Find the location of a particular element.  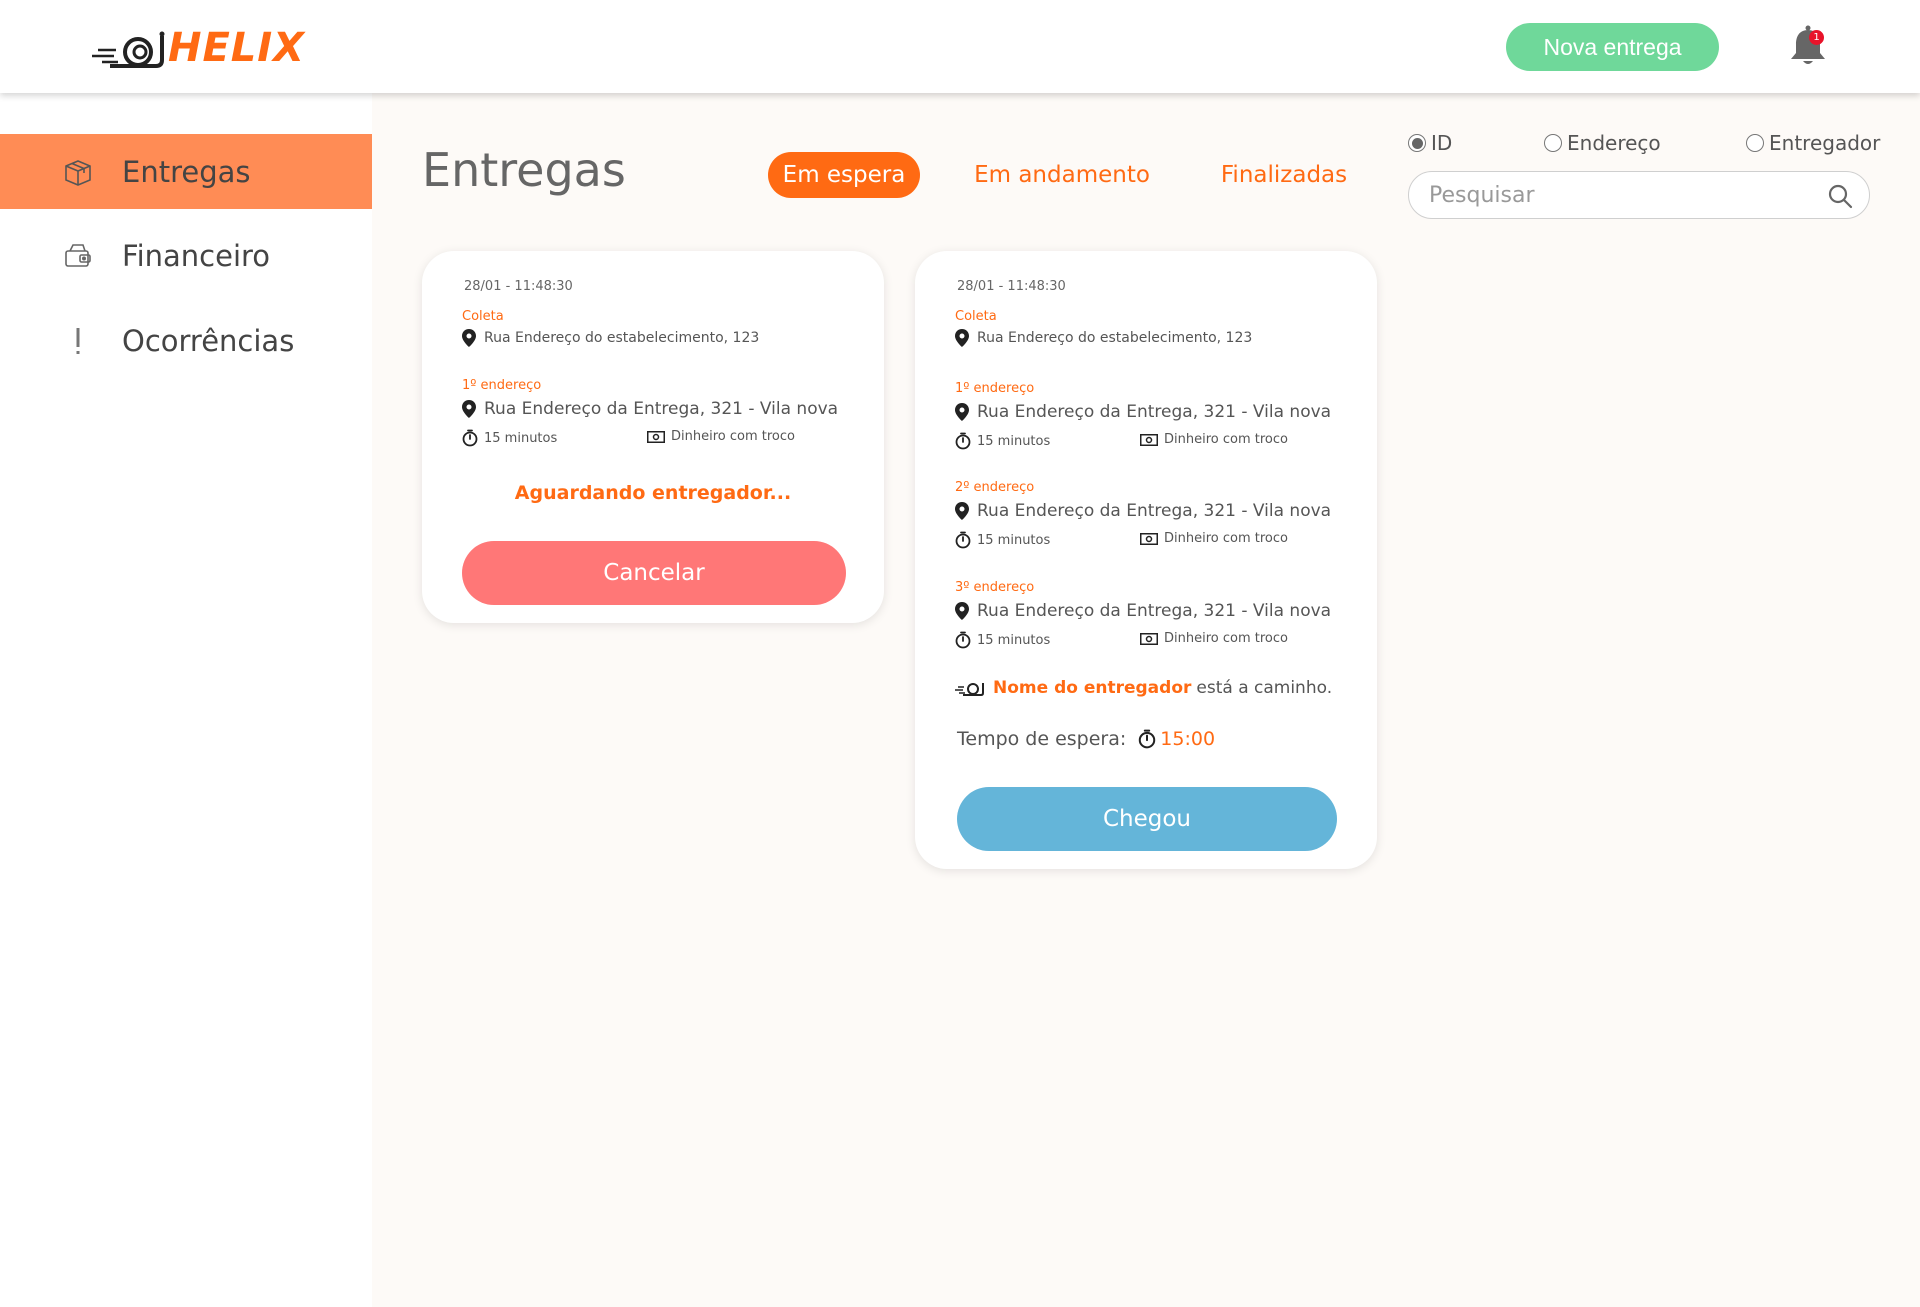

tab-finalizadas: Finalizadas is located at coordinates (1284, 175).